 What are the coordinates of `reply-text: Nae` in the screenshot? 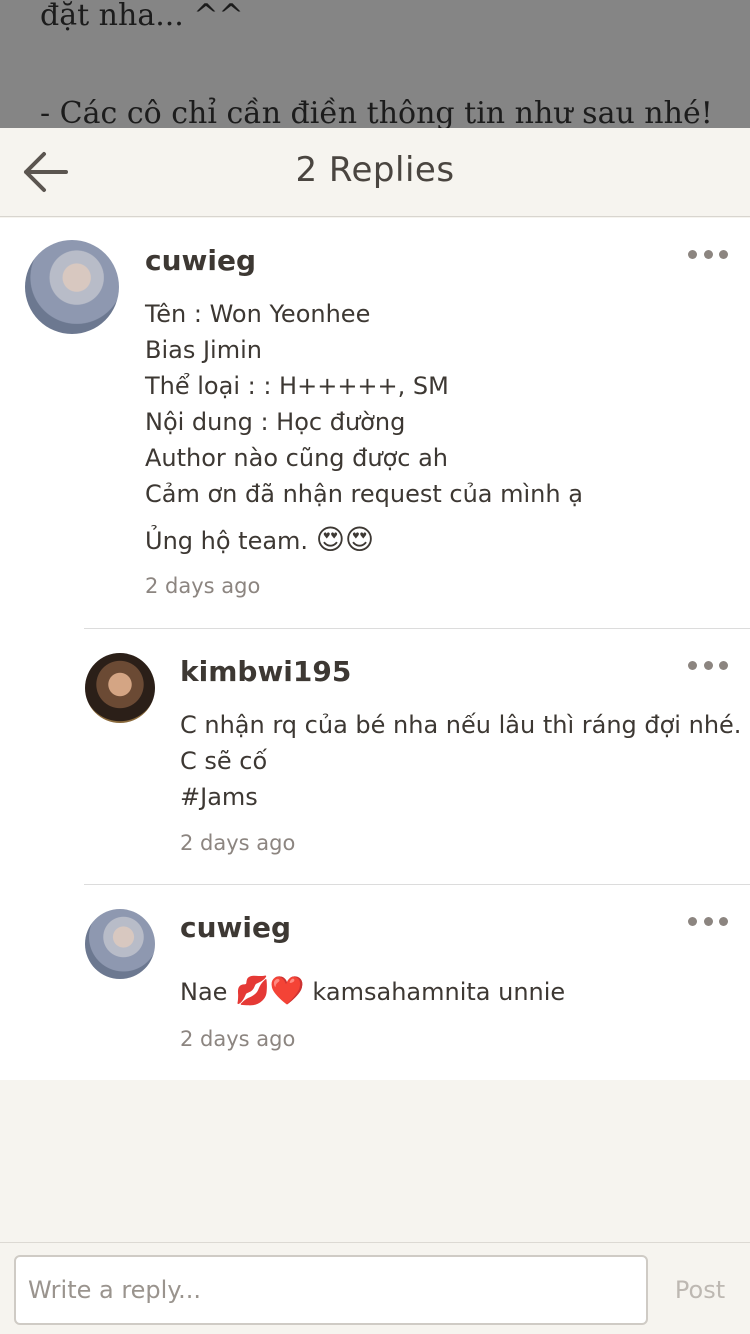 It's located at (208, 992).